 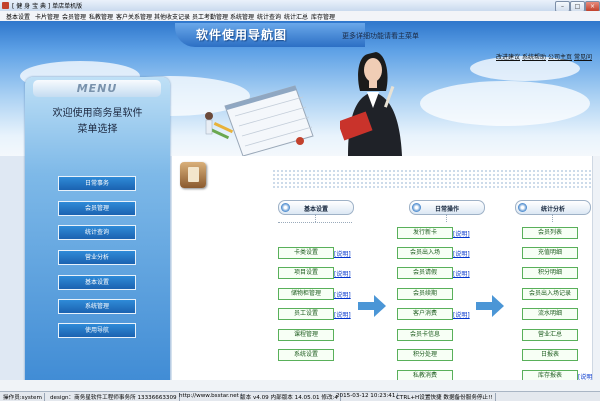 I want to click on btn-member-checkin: 会员出入场, so click(x=425, y=253).